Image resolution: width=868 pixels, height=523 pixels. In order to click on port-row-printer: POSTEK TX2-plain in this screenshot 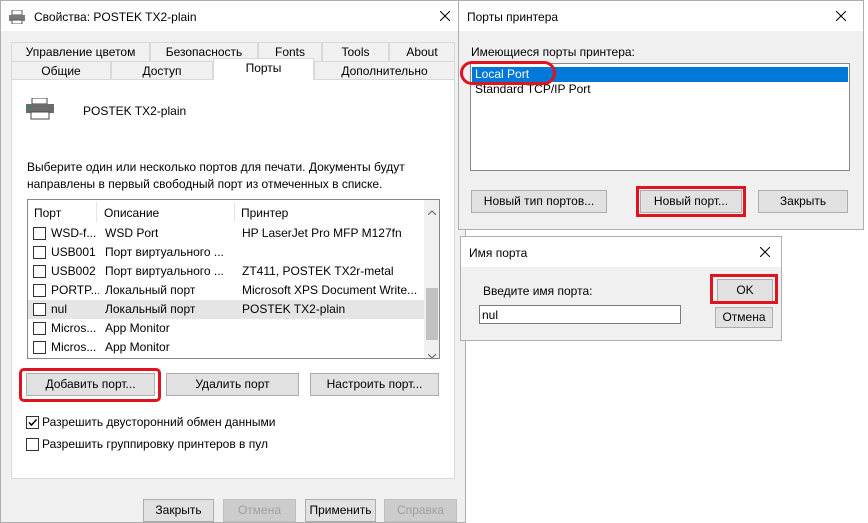, I will do `click(294, 309)`.